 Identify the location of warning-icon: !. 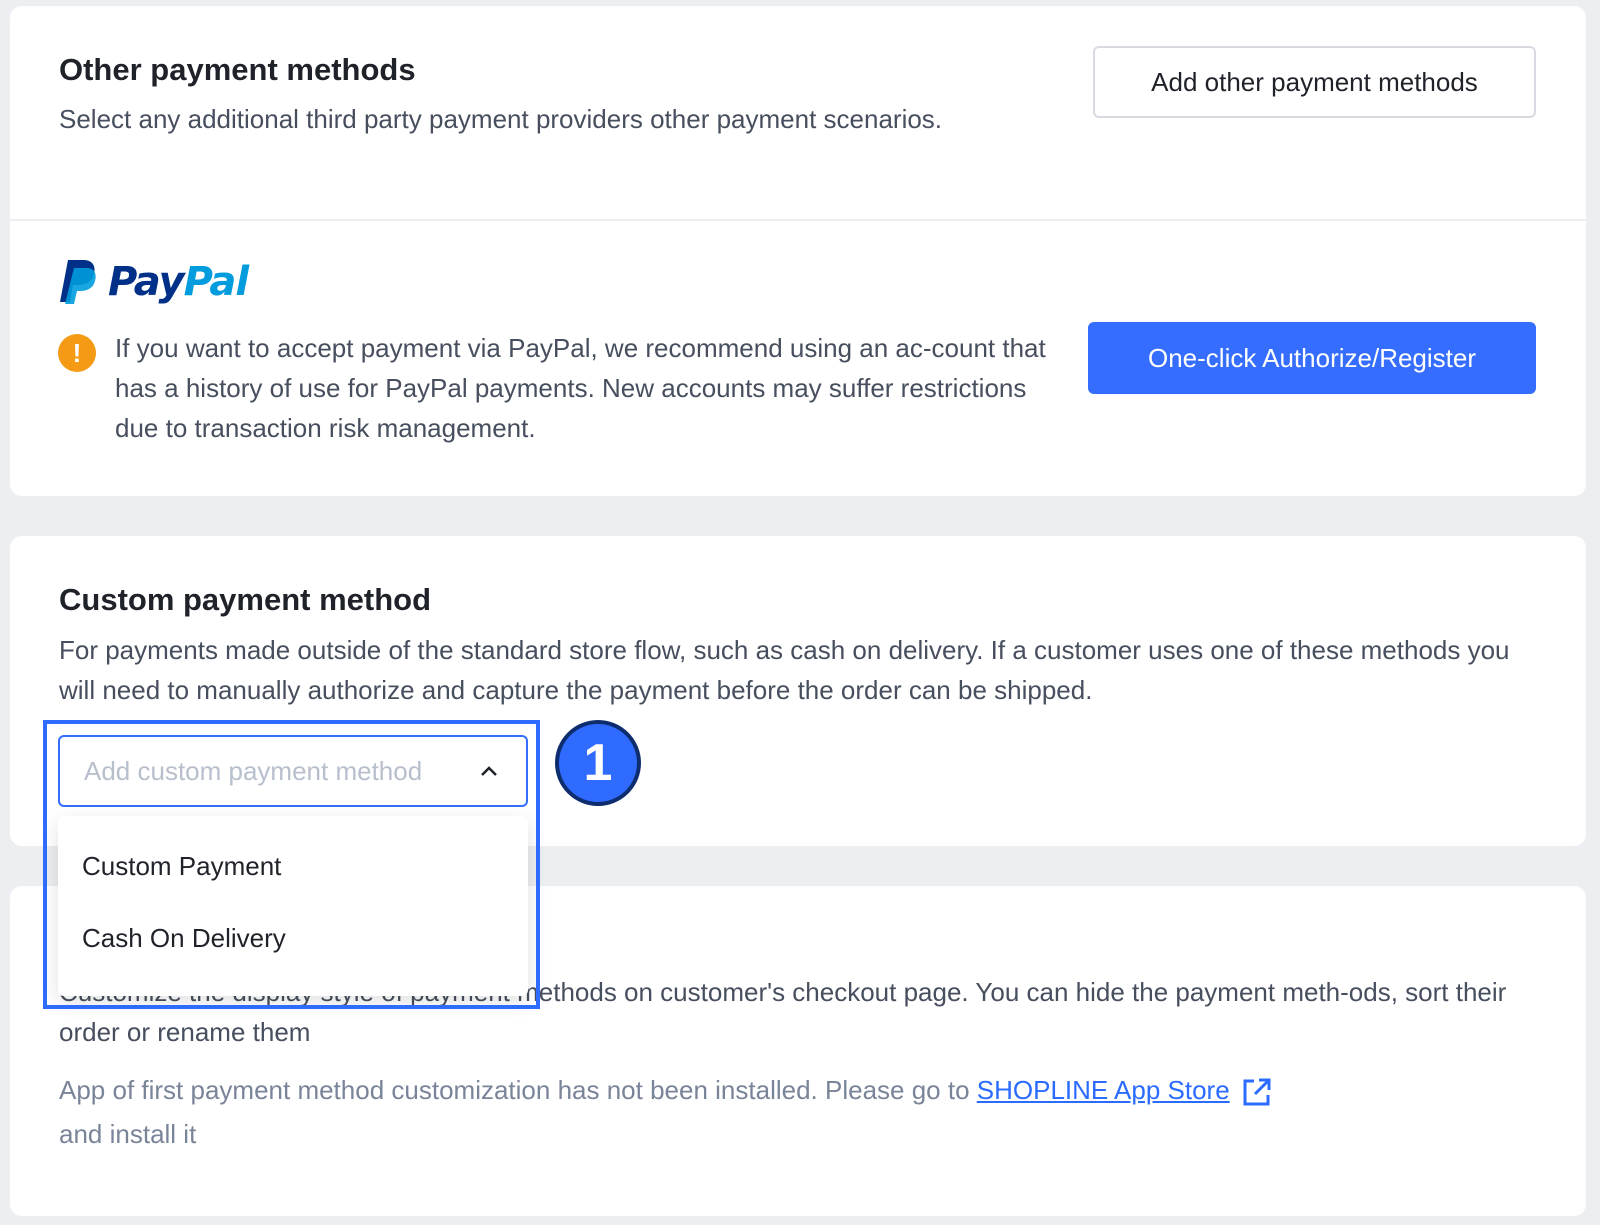
(77, 353).